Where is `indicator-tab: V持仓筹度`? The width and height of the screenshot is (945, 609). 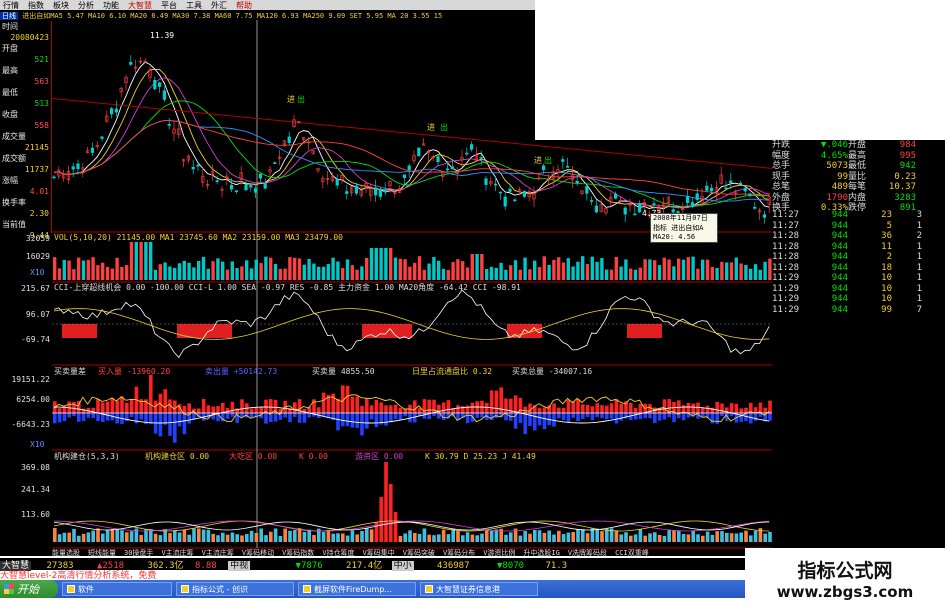 indicator-tab: V持仓筹度 is located at coordinates (338, 553).